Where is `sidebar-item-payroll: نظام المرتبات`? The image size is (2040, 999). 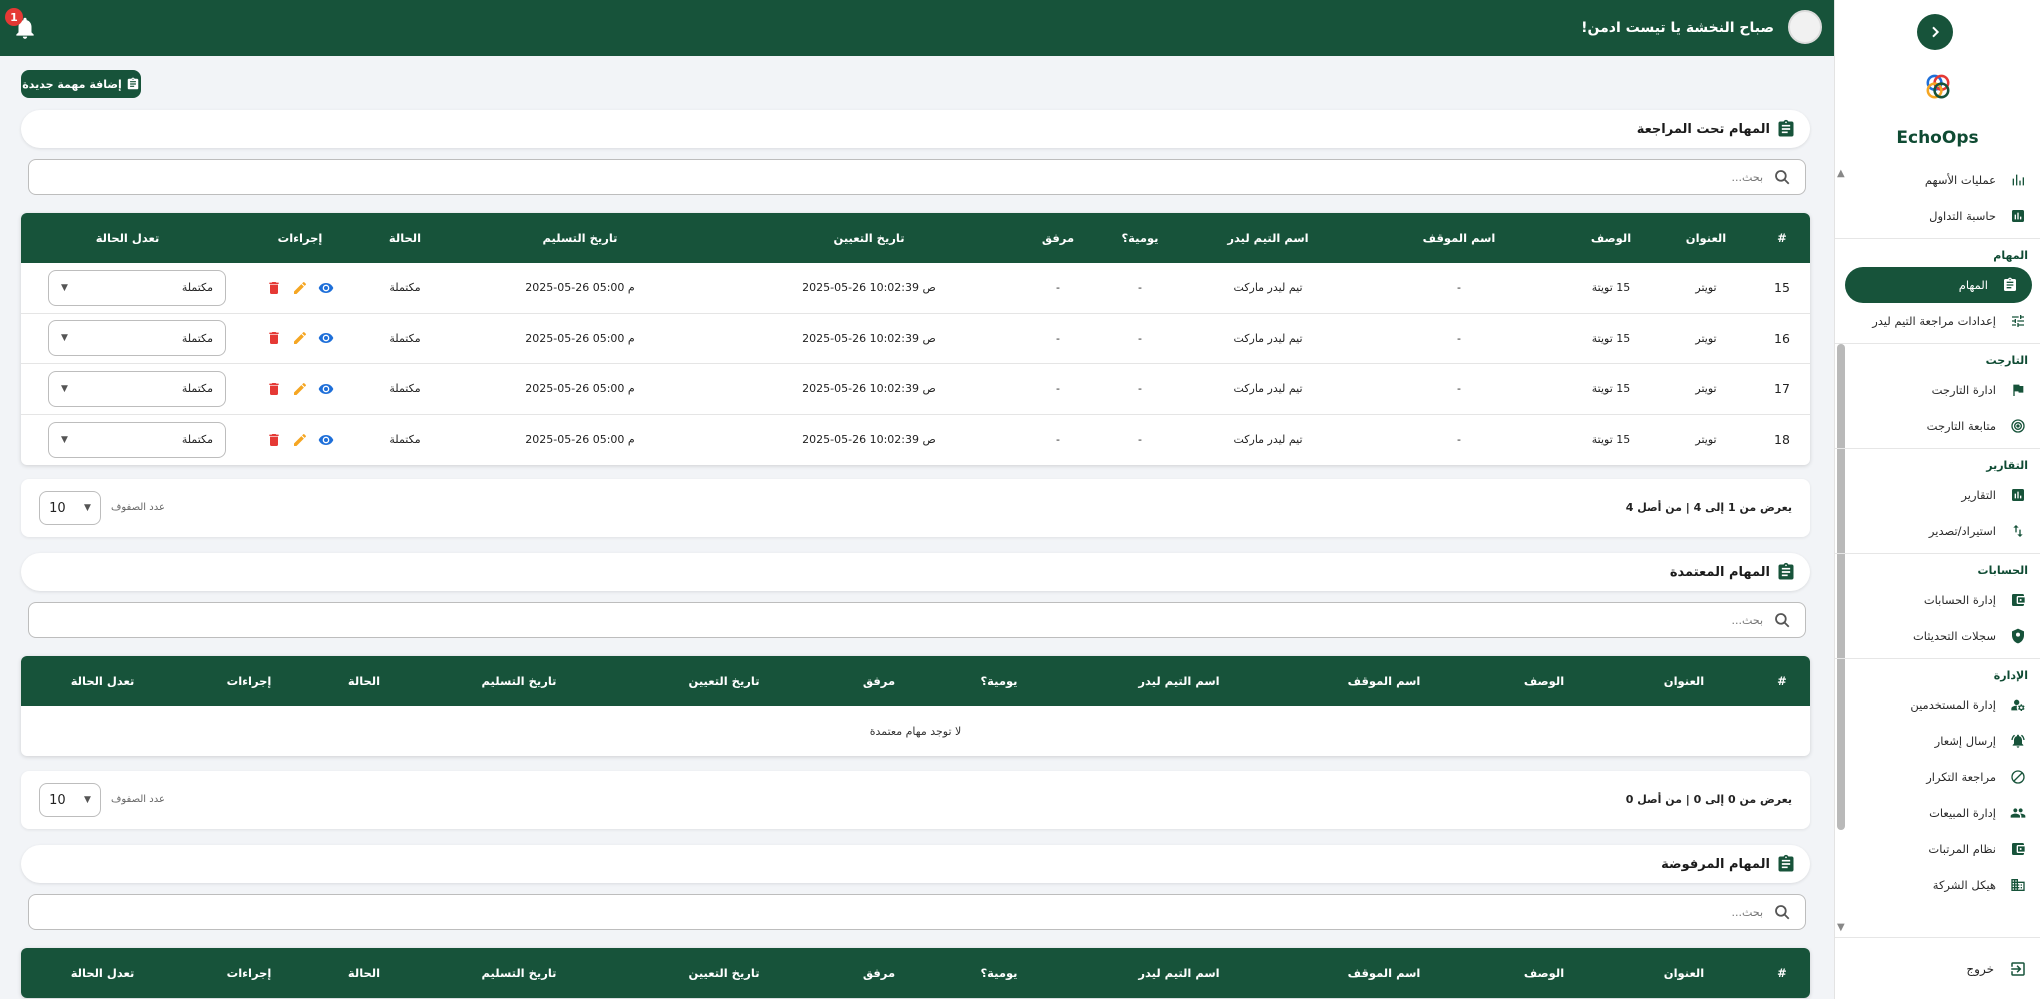 sidebar-item-payroll: نظام المرتبات is located at coordinates (1937, 849).